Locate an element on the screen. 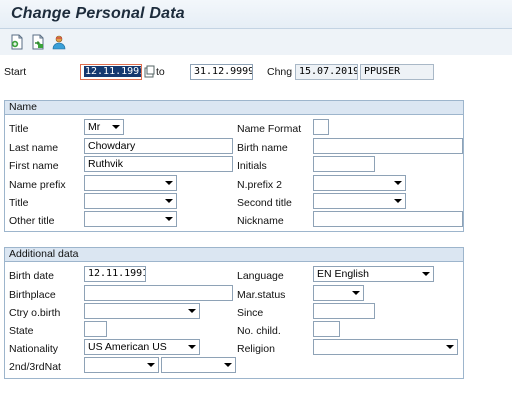 The width and height of the screenshot is (512, 401). nprefix2-label: N.prefix 2 is located at coordinates (259, 185).